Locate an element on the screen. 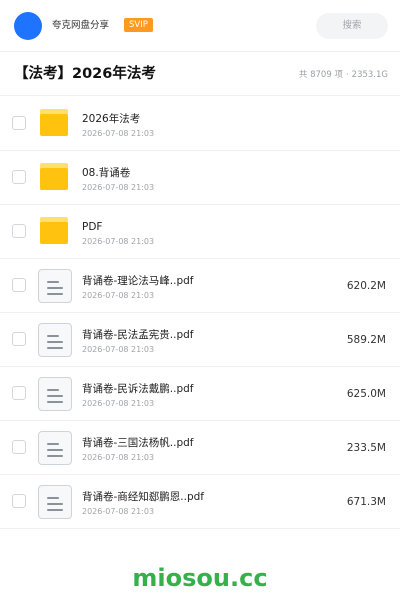  search-button: 搜索 is located at coordinates (352, 26).